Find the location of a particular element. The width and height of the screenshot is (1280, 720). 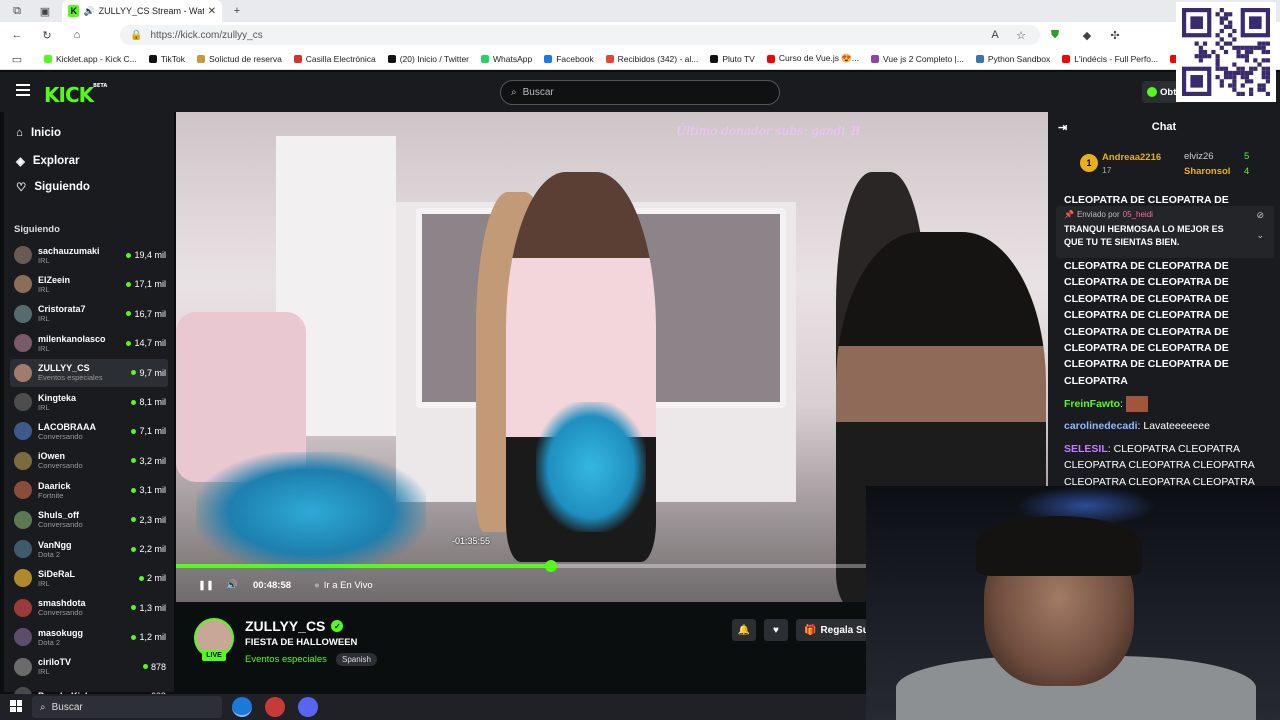

chat-username: carolinedecadi is located at coordinates (1101, 426).